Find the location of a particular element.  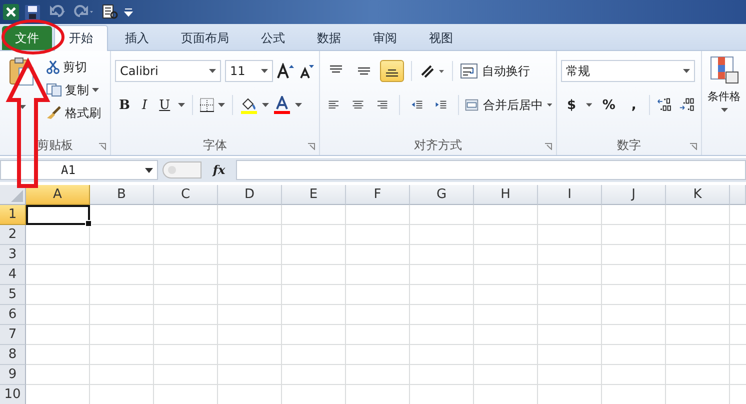

group-label: 剪贴板 is located at coordinates (55, 145).